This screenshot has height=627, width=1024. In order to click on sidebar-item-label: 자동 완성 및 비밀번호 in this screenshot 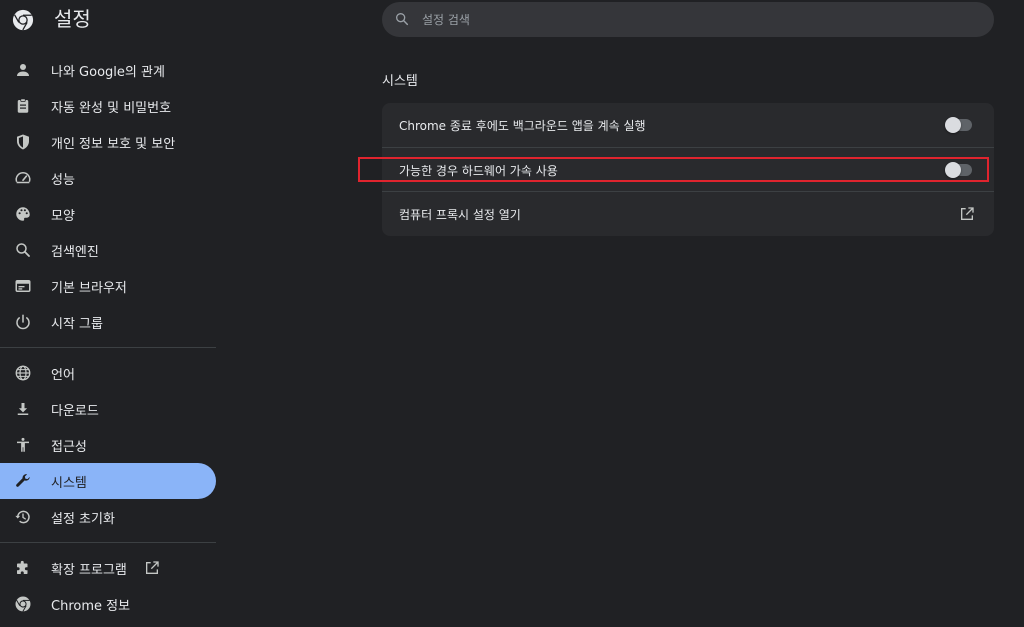, I will do `click(111, 108)`.